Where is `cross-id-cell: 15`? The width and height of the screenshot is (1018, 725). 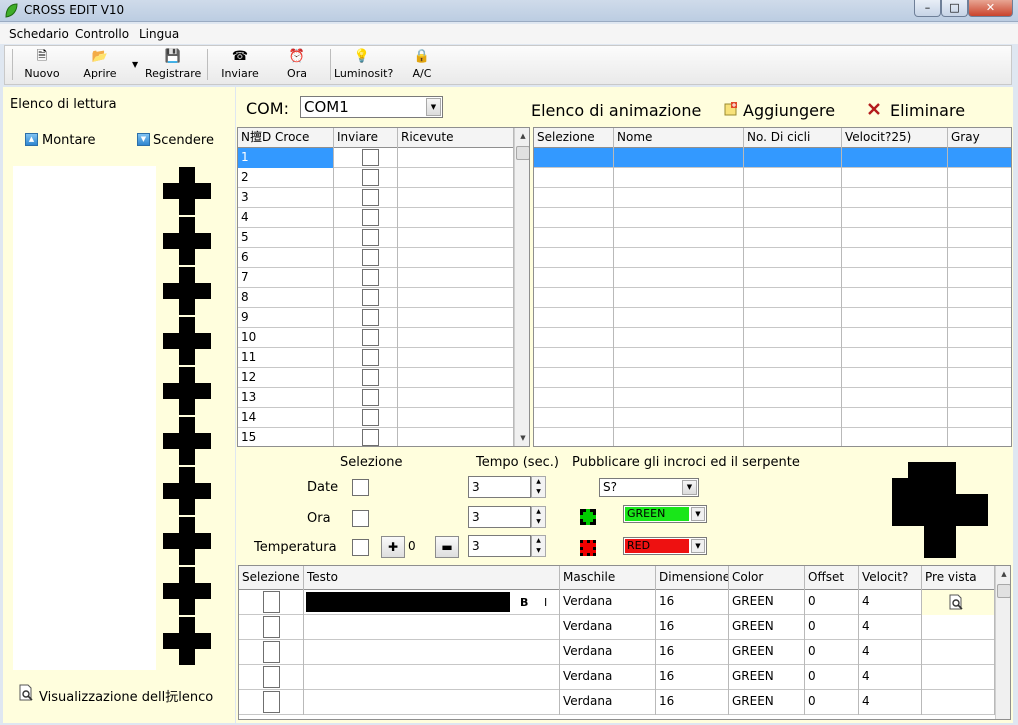
cross-id-cell: 15 is located at coordinates (286, 437).